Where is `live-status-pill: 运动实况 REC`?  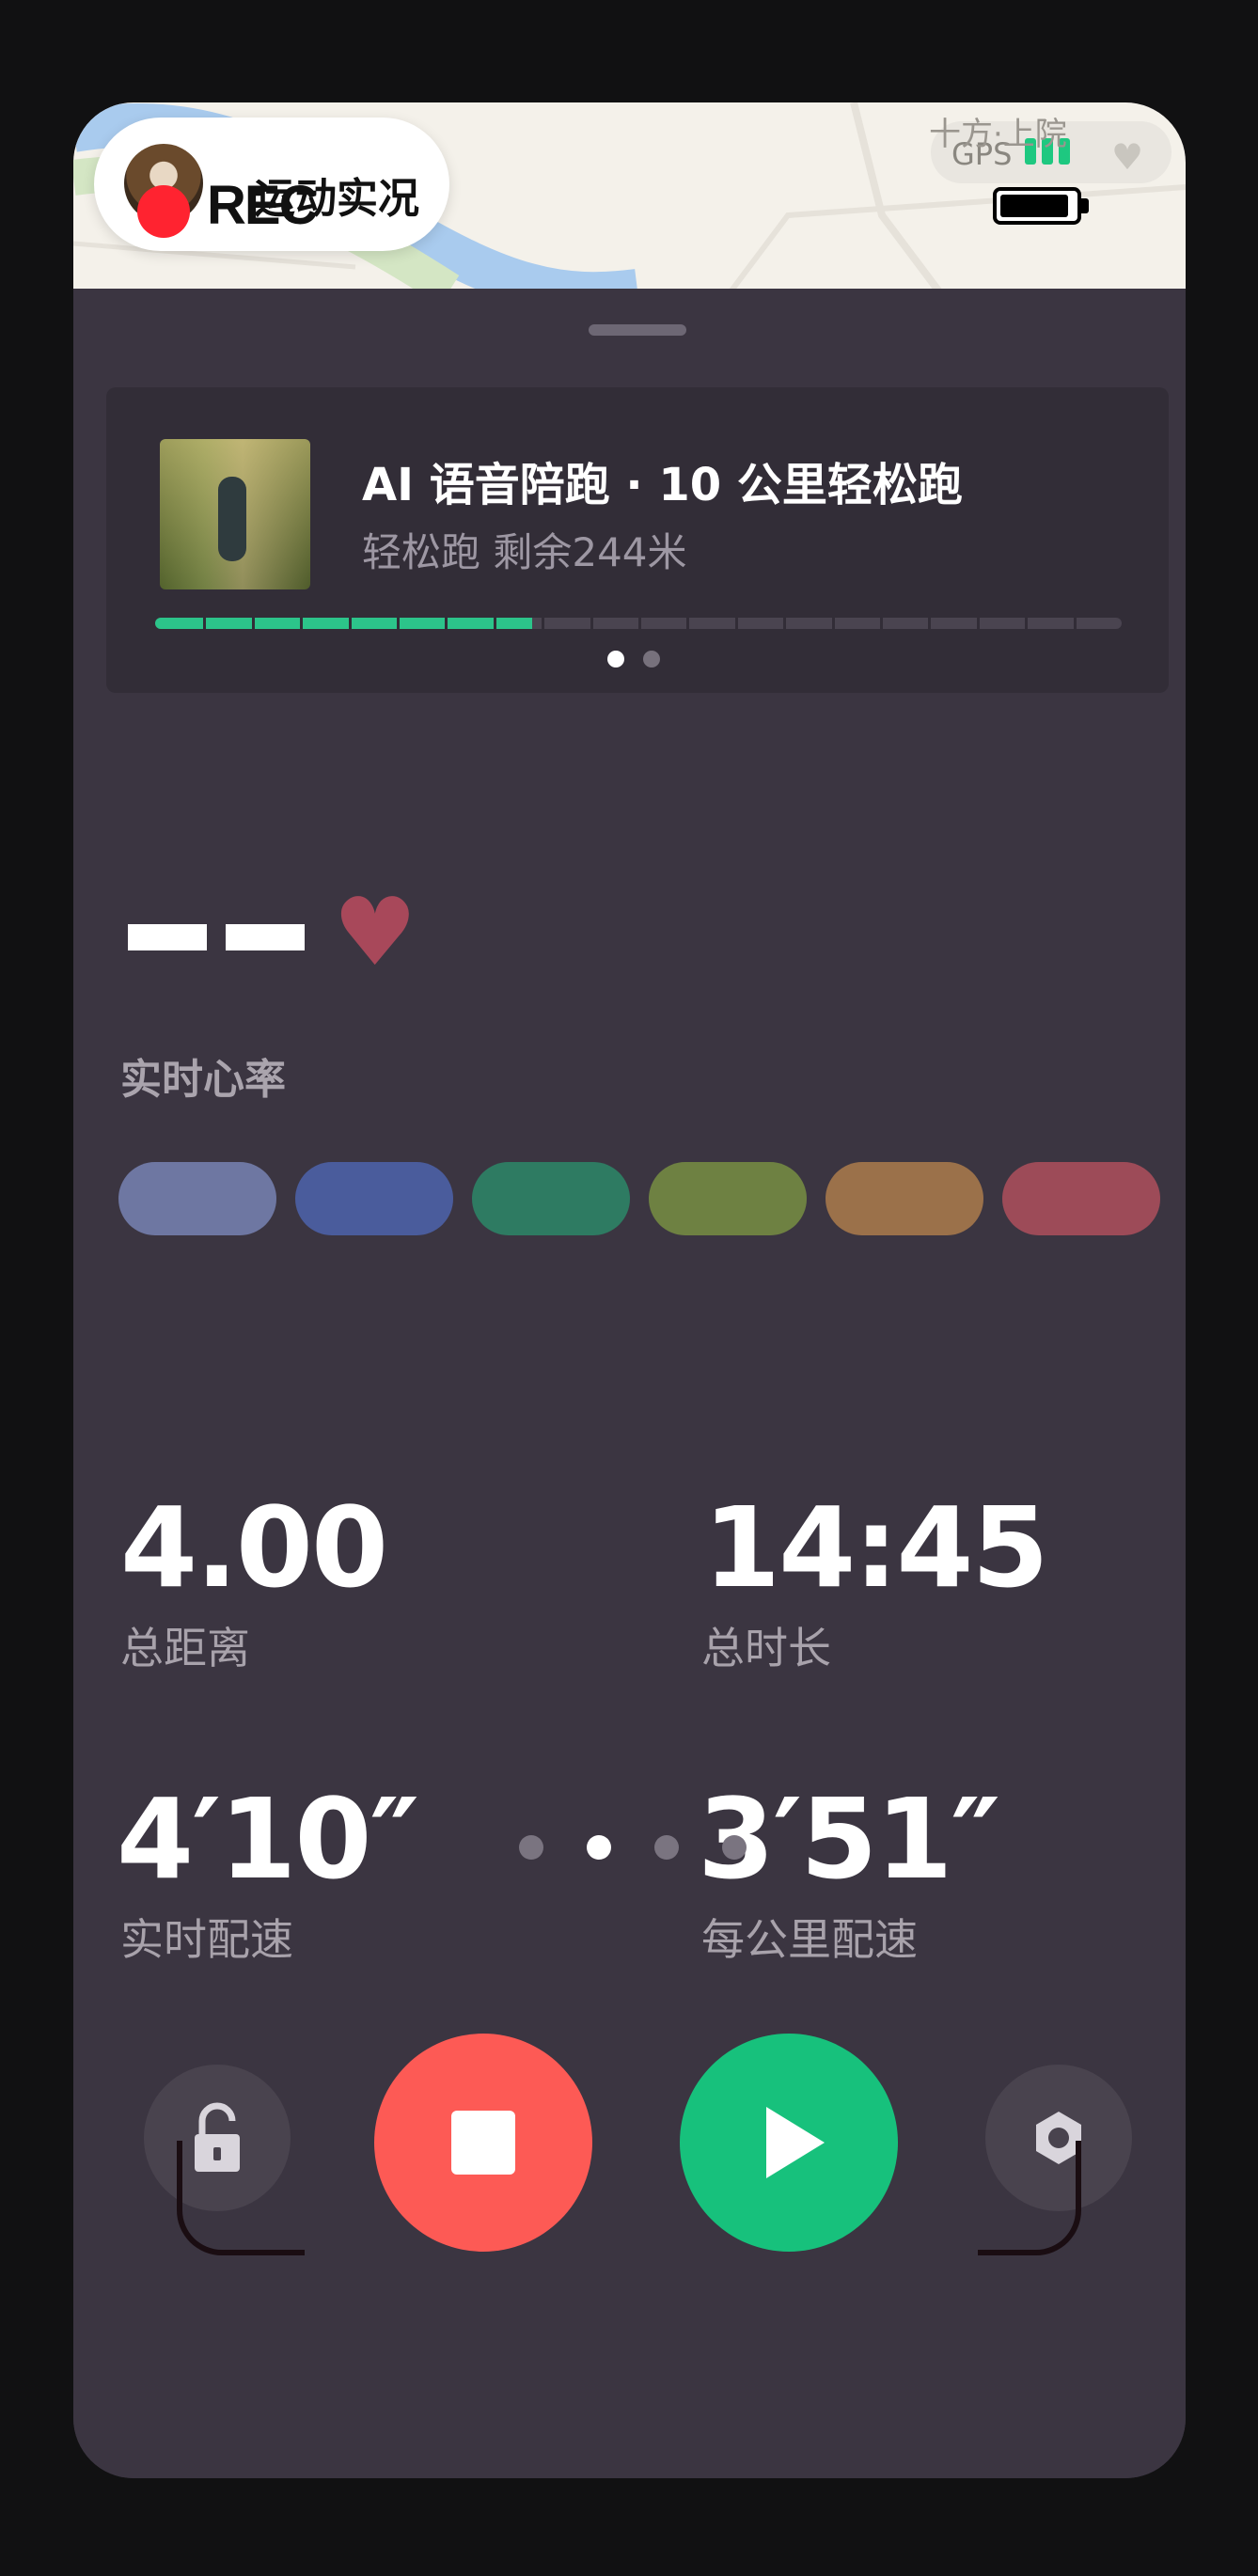 live-status-pill: 运动实况 REC is located at coordinates (271, 185).